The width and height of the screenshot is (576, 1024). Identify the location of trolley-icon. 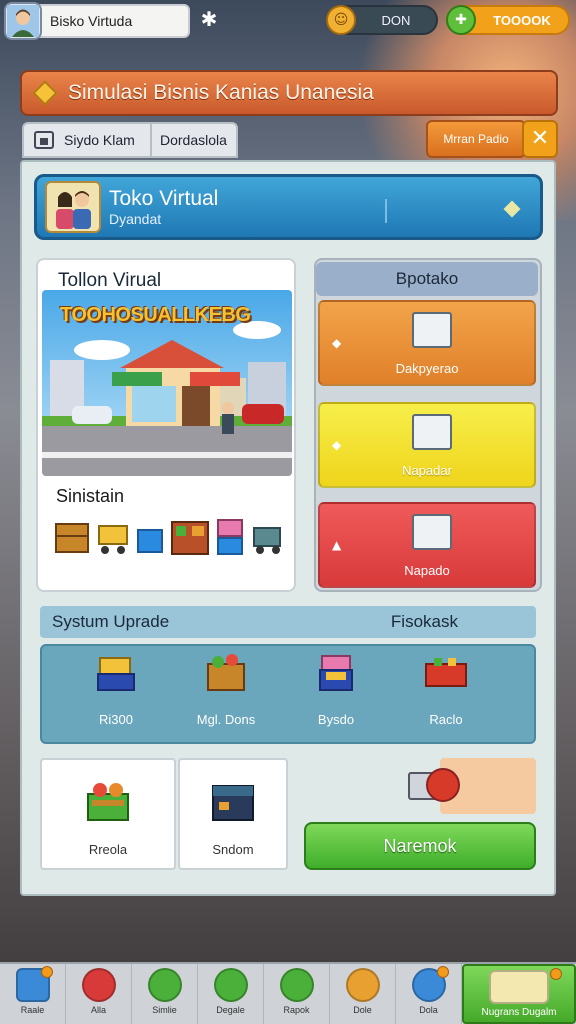
(266, 540).